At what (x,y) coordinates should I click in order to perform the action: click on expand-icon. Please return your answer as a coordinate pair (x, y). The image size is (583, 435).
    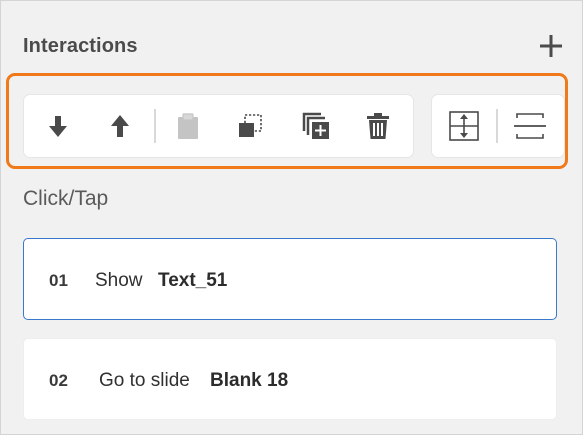
    Looking at the image, I should click on (464, 126).